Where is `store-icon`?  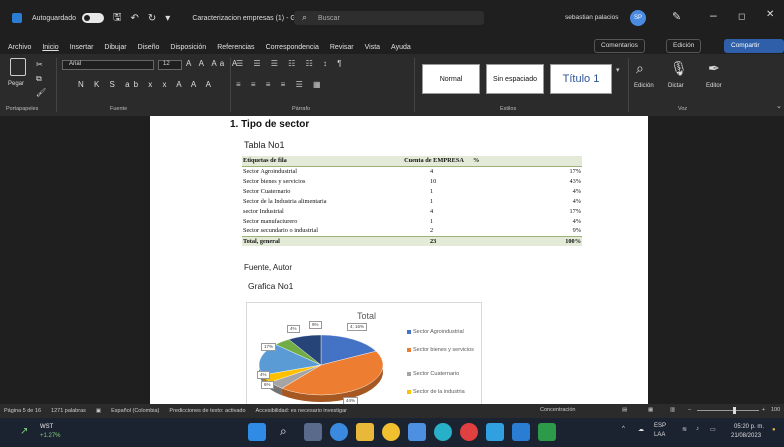
store-icon is located at coordinates (417, 432).